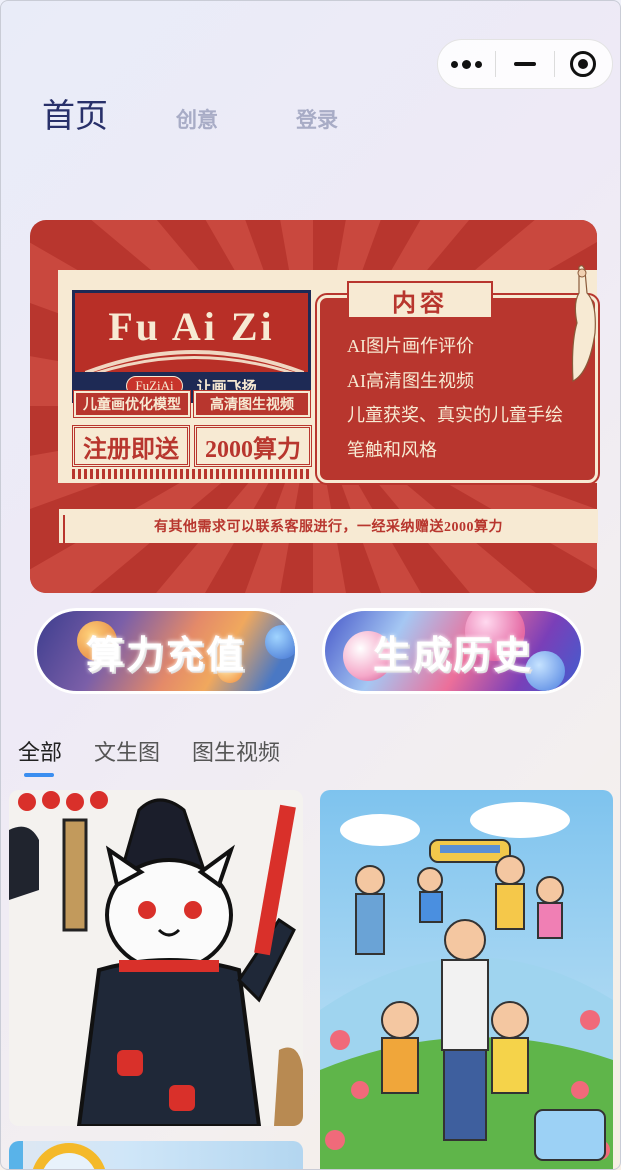 Image resolution: width=621 pixels, height=1170 pixels. I want to click on close-button, so click(583, 64).